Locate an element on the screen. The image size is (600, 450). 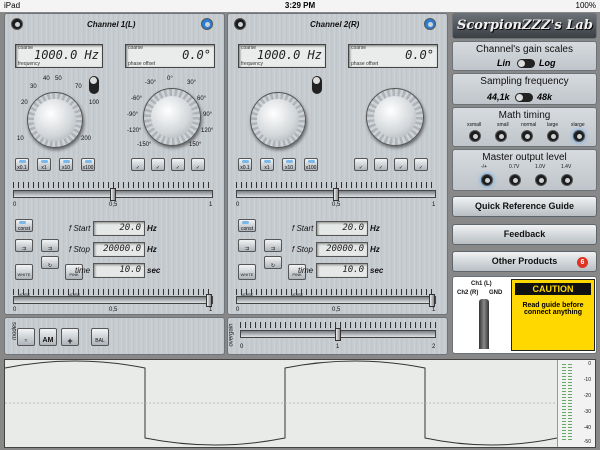
ch1-sweep-loop-button: ↻ is located at coordinates (50, 262).